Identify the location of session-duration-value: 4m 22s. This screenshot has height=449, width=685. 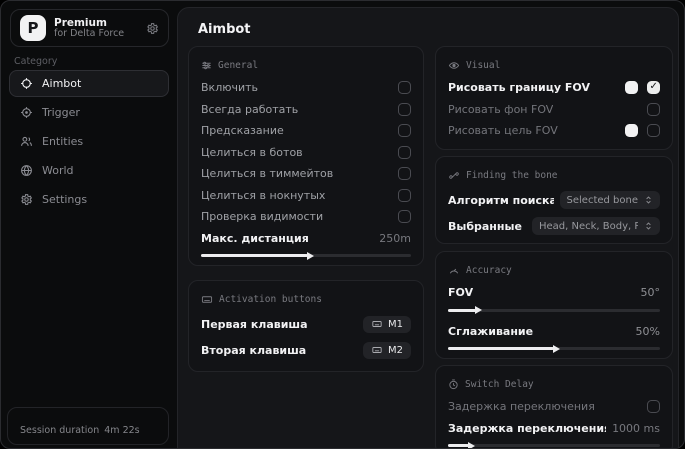
(122, 430).